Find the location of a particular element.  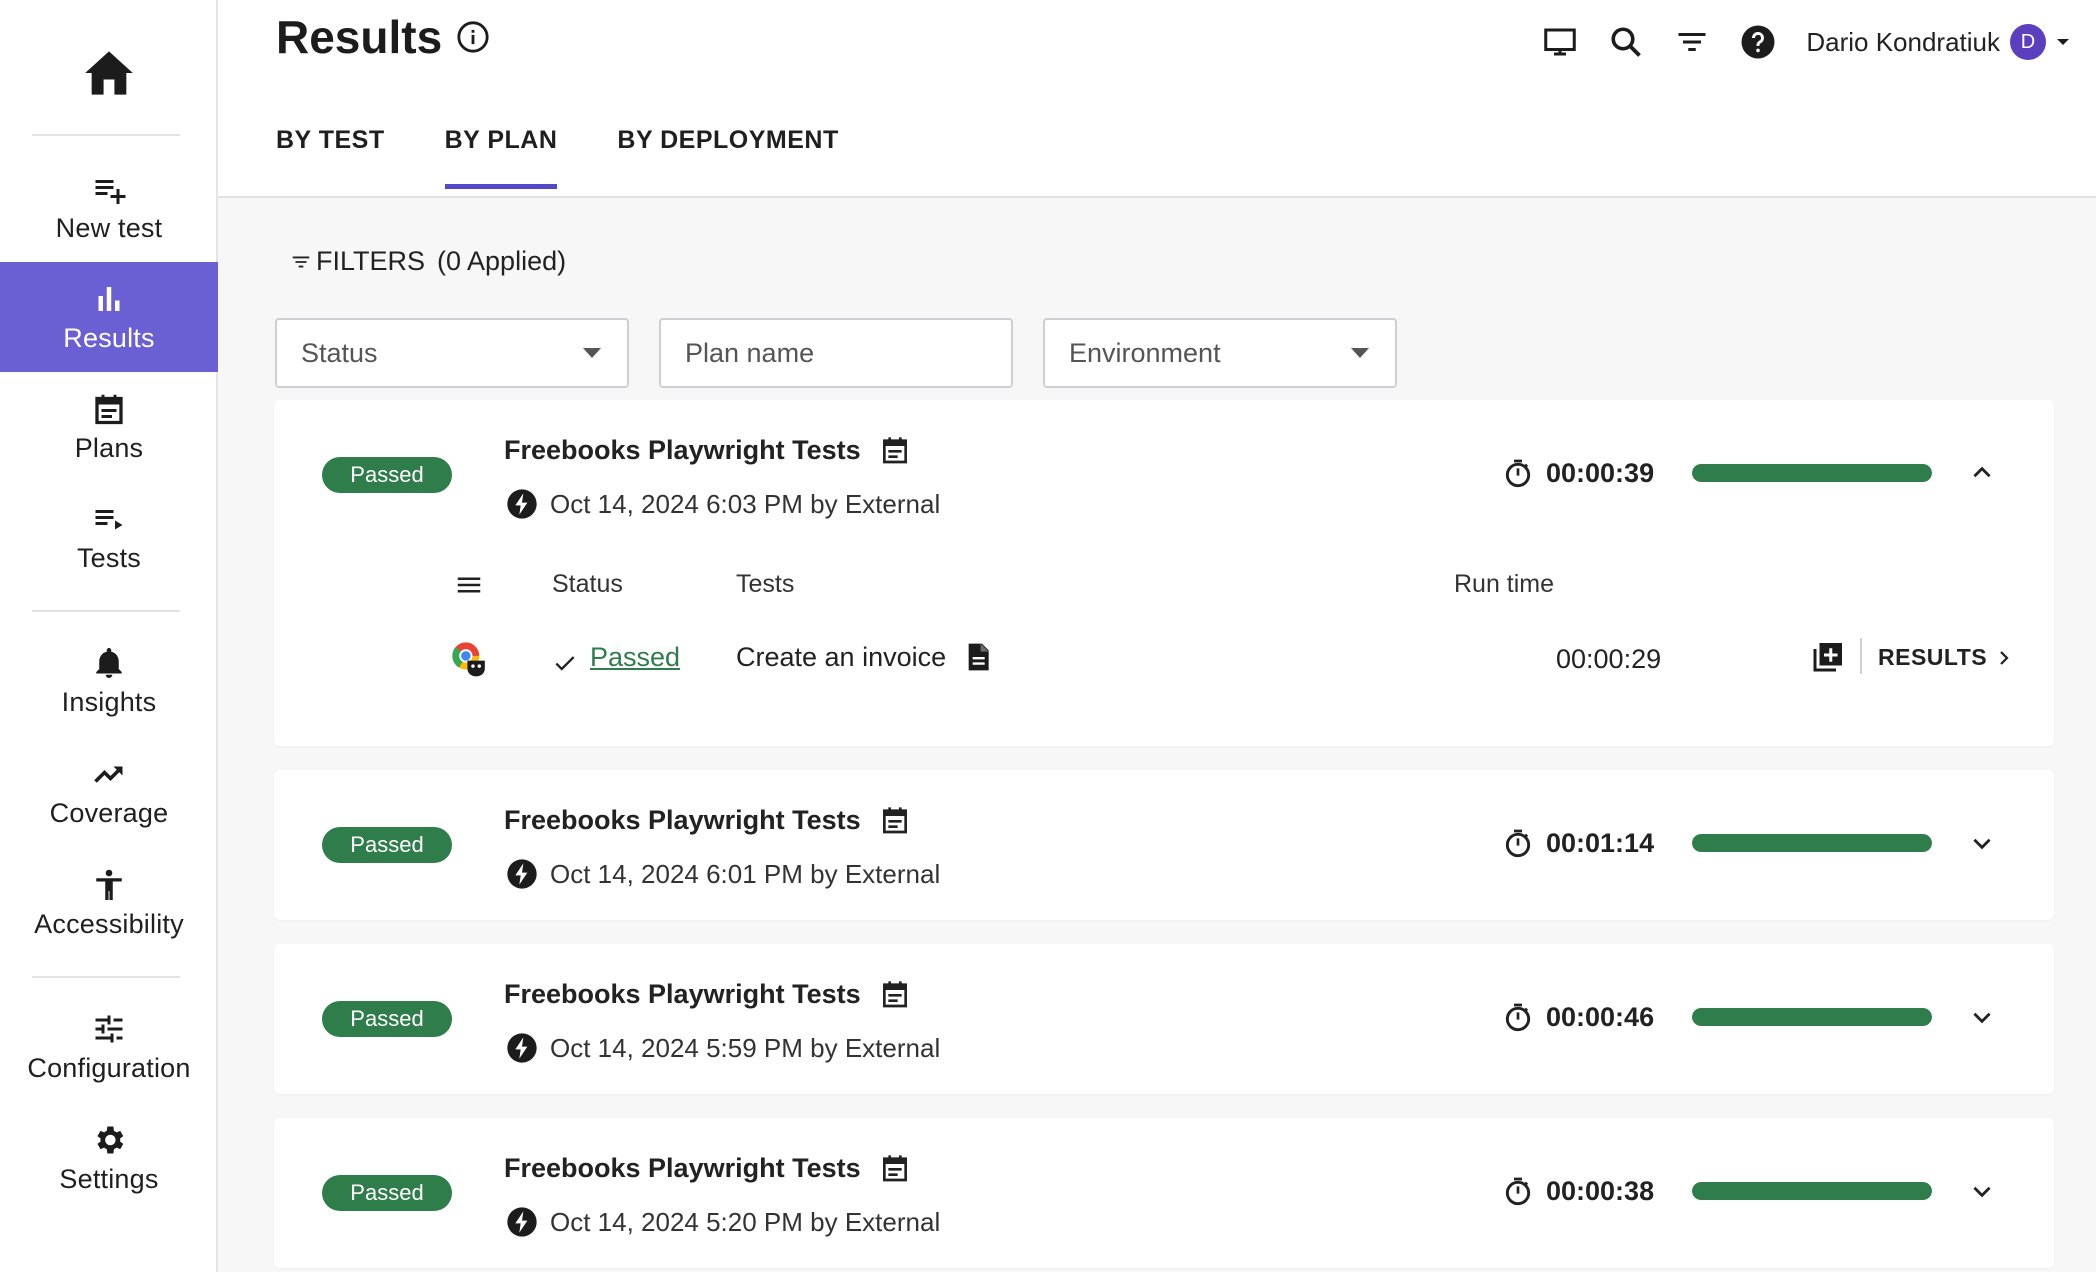

bell-icon is located at coordinates (109, 662).